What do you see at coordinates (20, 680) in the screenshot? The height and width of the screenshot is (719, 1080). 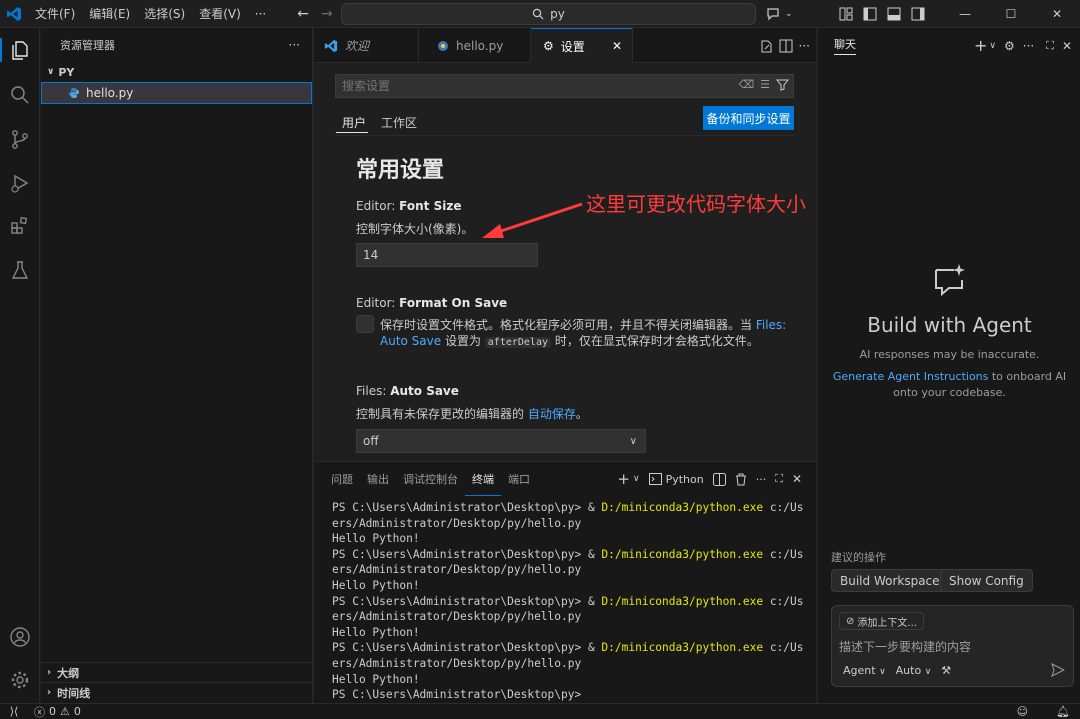 I see `manage-gear-icon` at bounding box center [20, 680].